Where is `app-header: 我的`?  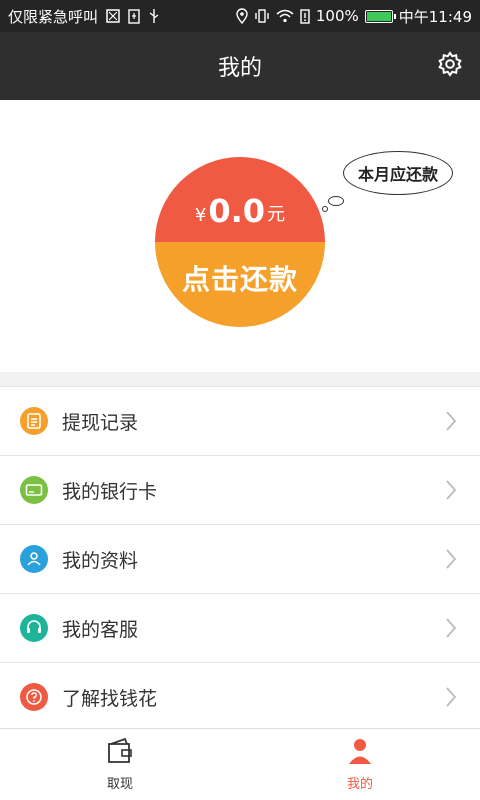
app-header: 我的 is located at coordinates (240, 66).